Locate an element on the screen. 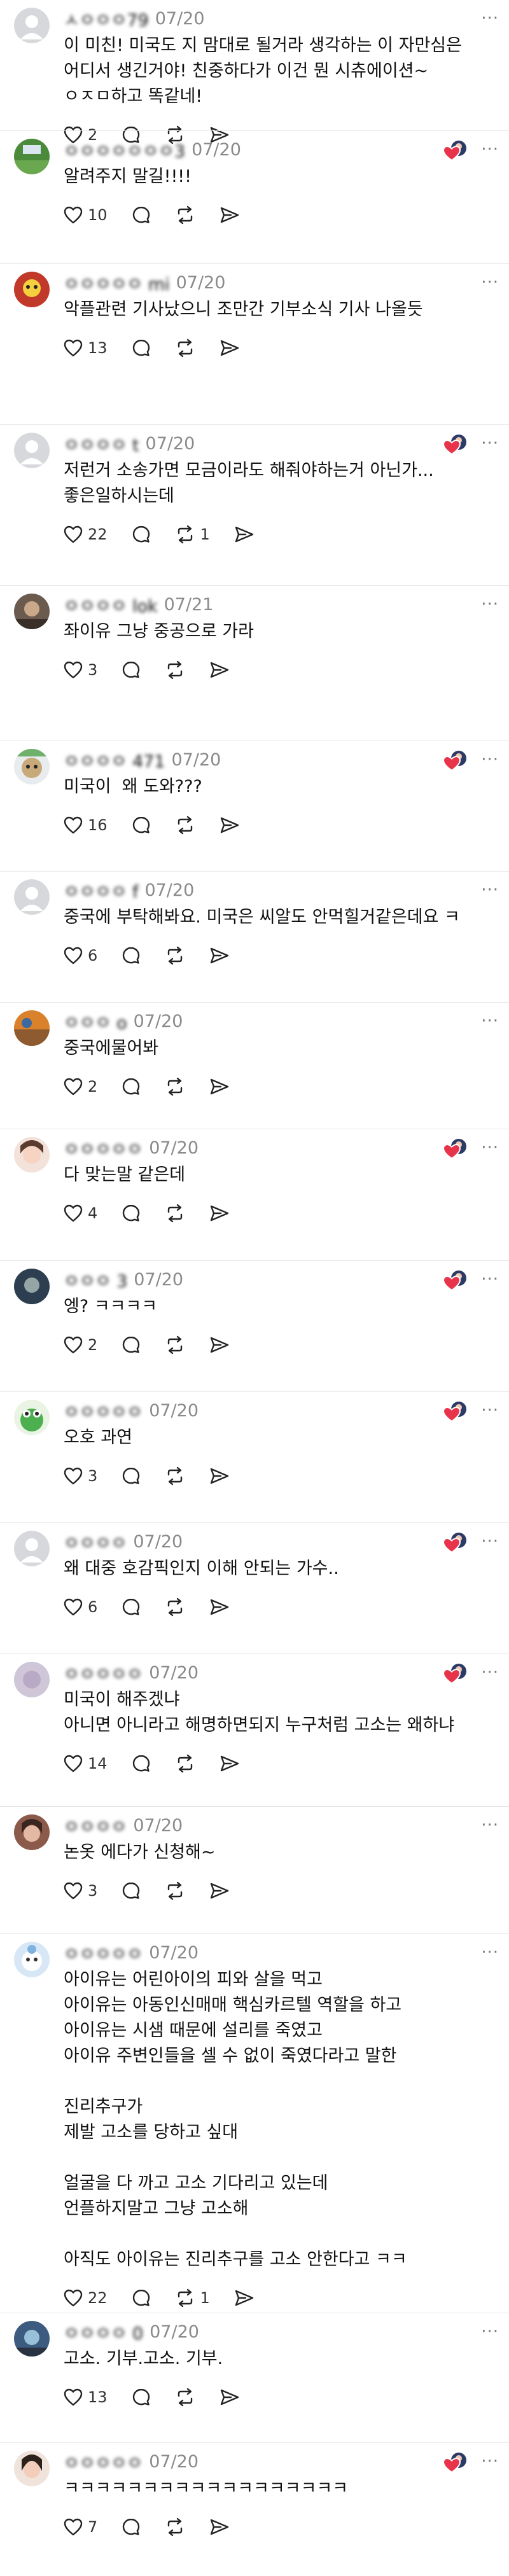 This screenshot has height=2576, width=509. username: ㅇㅇㅇㅇㅇㅇㅇ3 is located at coordinates (124, 149).